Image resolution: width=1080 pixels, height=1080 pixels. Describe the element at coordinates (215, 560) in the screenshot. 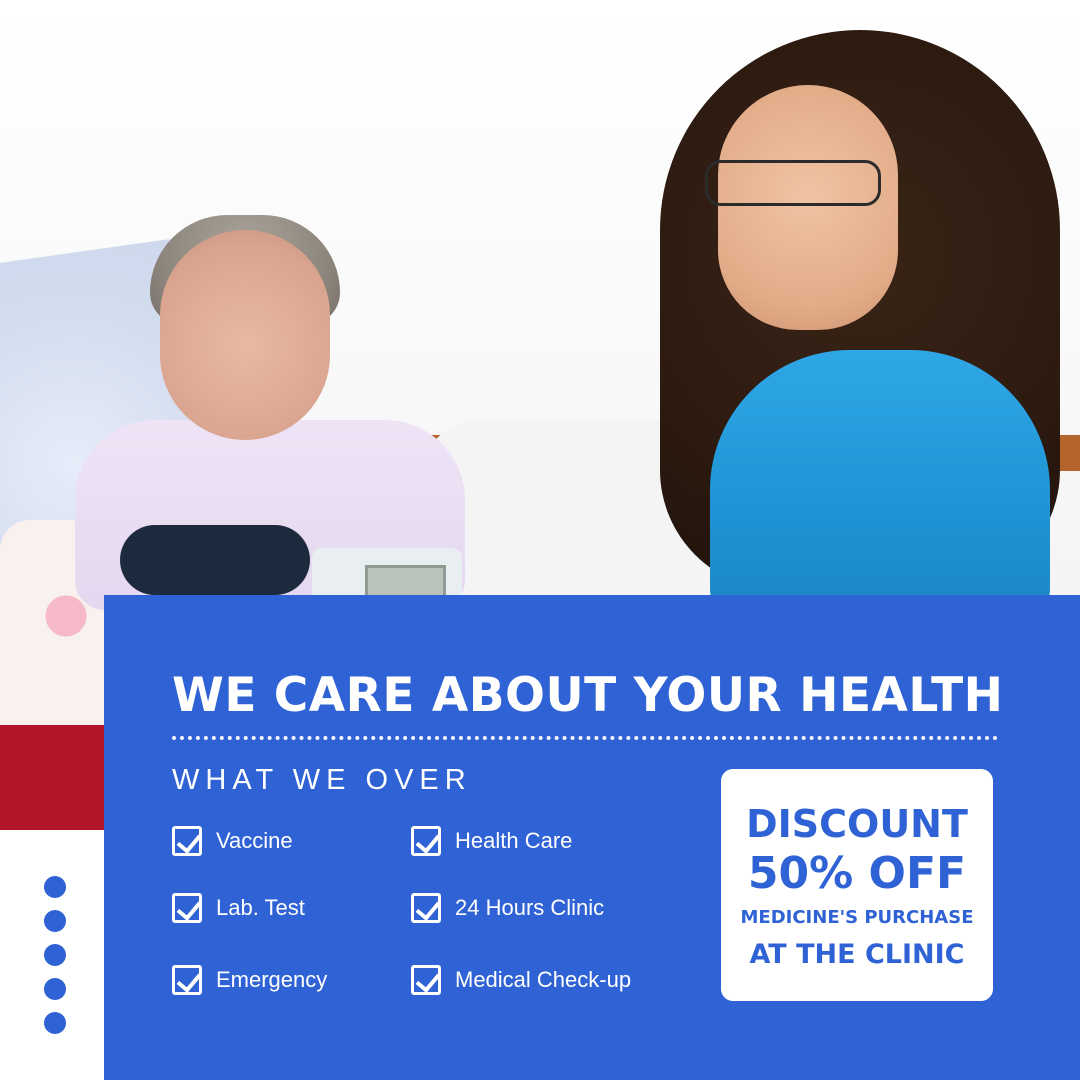

I see `blood-pressure-cuff` at that location.